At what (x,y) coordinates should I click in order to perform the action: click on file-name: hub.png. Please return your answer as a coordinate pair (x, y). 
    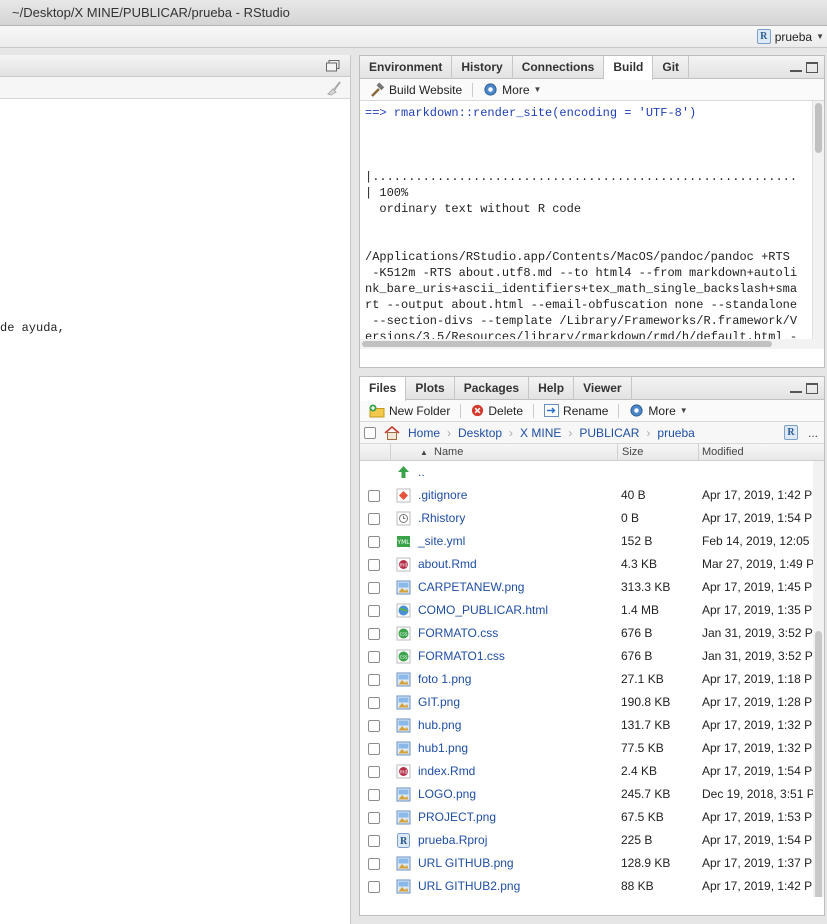
    Looking at the image, I should click on (439, 725).